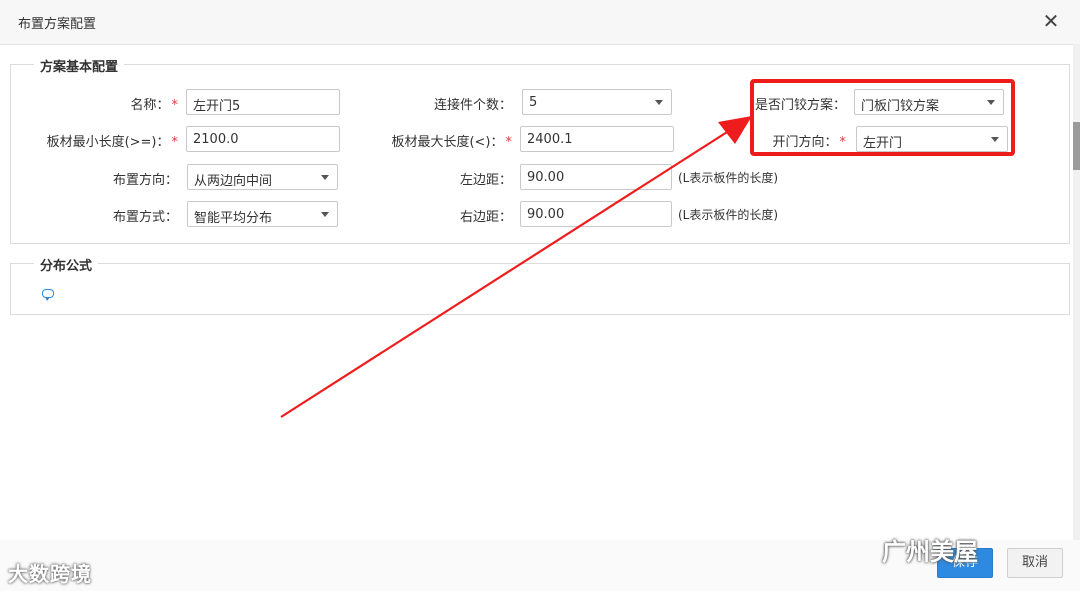 This screenshot has width=1080, height=591. Describe the element at coordinates (596, 214) in the screenshot. I see `right-margin-input: 90.00` at that location.